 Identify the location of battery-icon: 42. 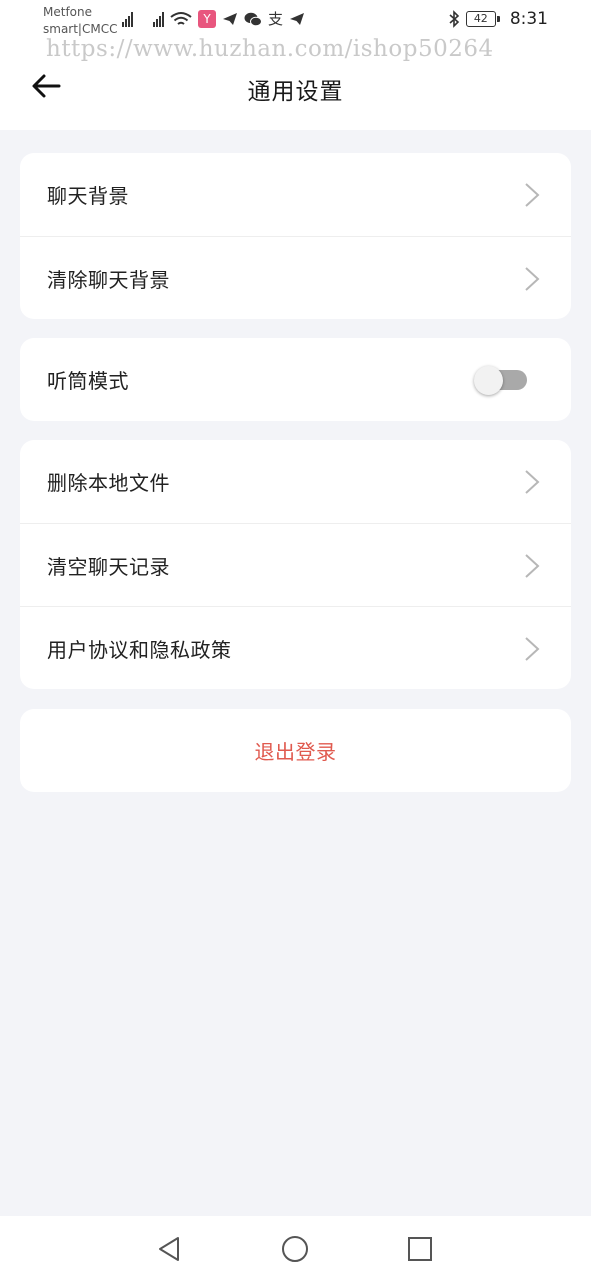
(482, 19).